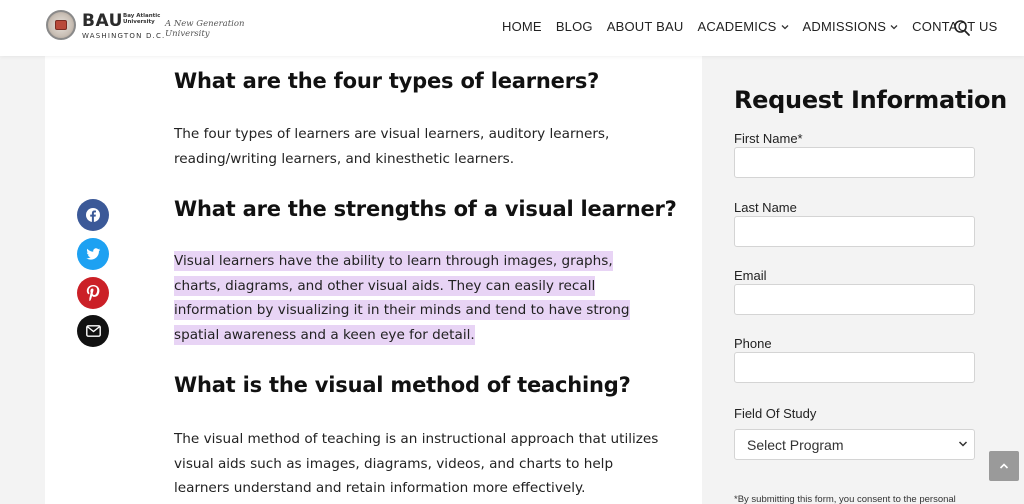  Describe the element at coordinates (962, 28) in the screenshot. I see `search-icon` at that location.